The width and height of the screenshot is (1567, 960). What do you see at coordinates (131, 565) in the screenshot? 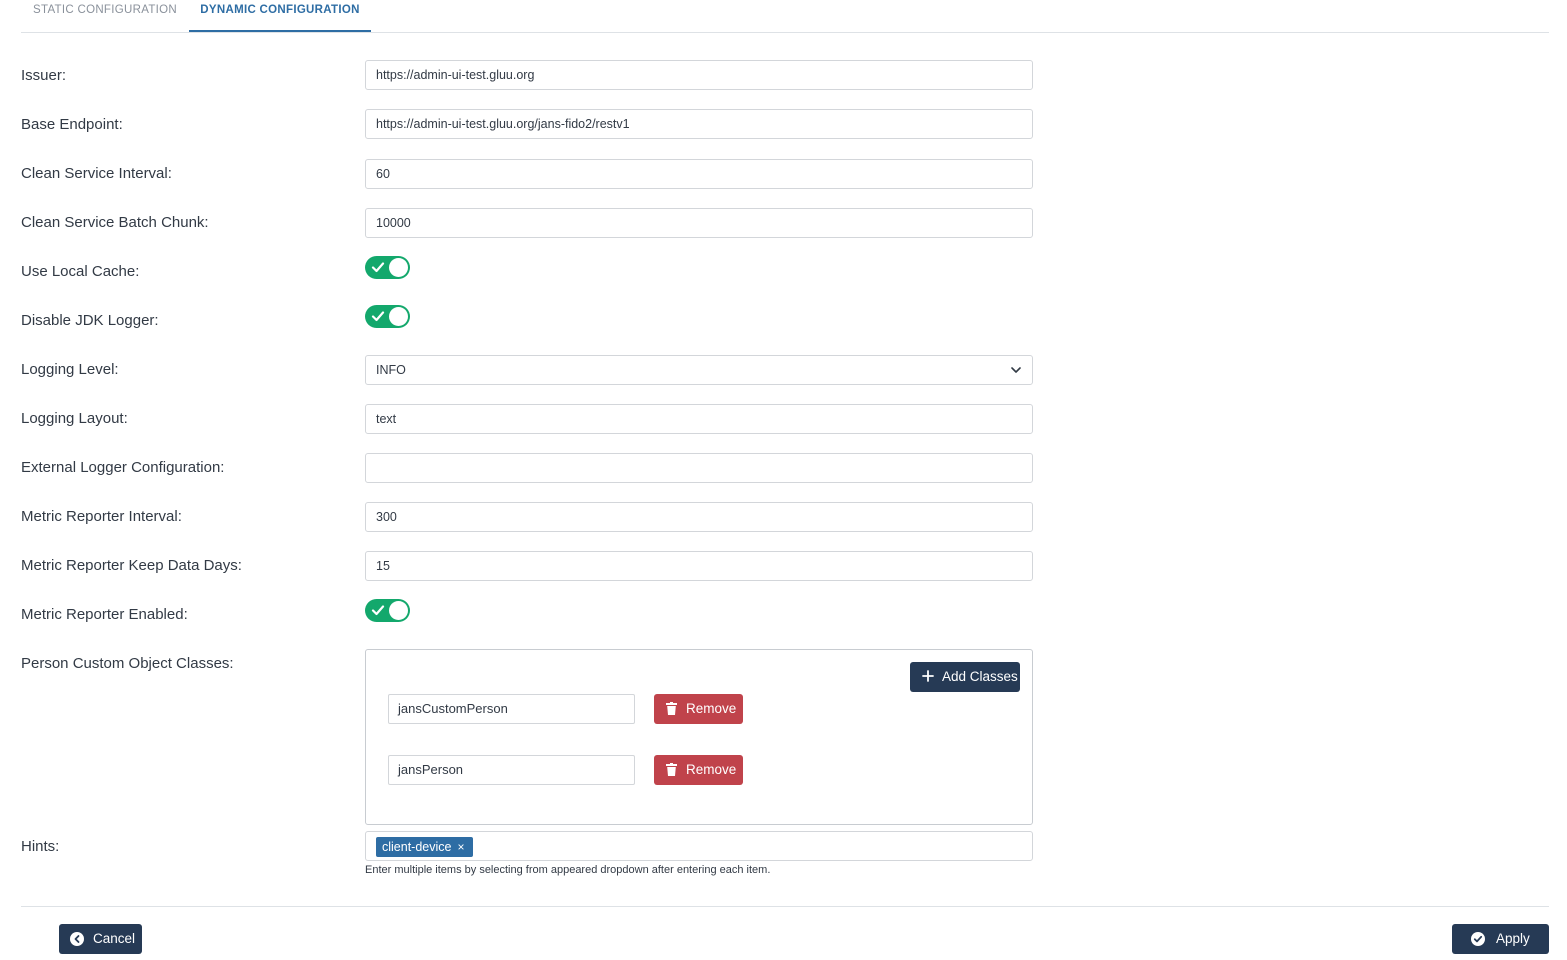
I see `metric-reporter-keep-data-days-label: Metric Reporter Keep Data Days:` at bounding box center [131, 565].